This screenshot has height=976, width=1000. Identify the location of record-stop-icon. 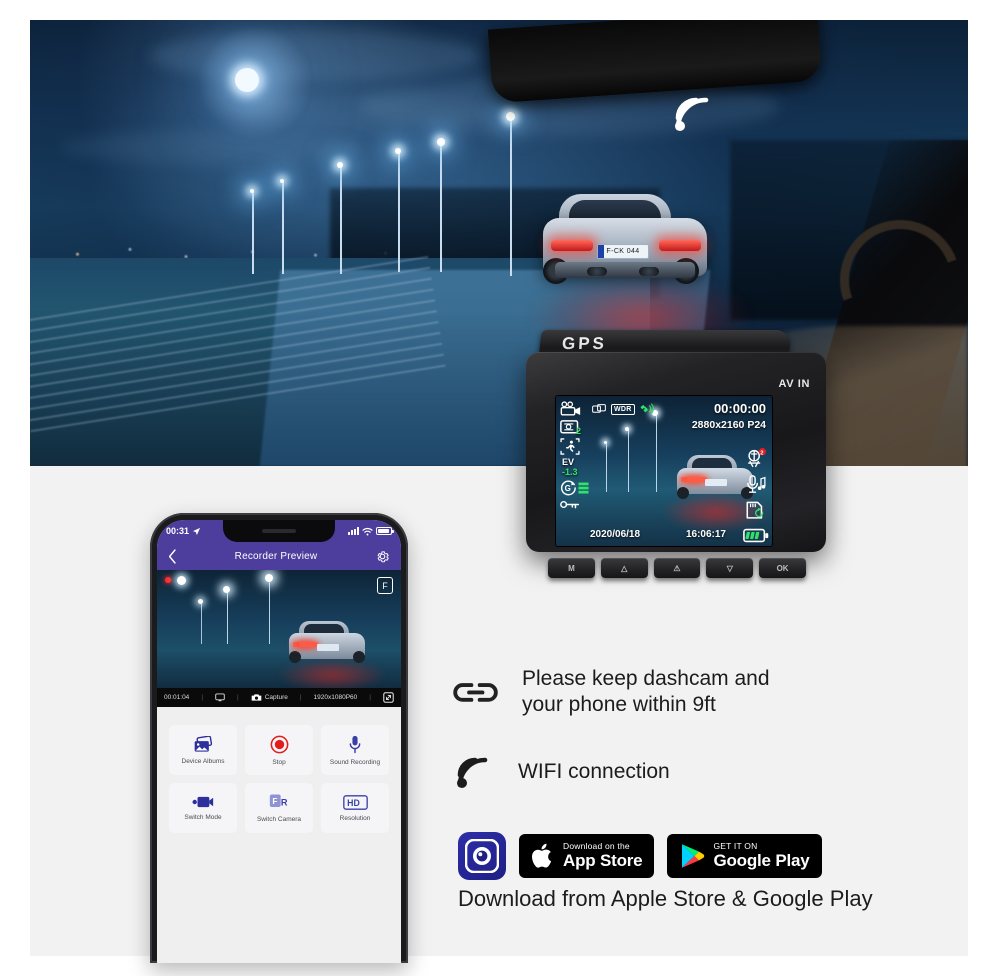
(279, 744).